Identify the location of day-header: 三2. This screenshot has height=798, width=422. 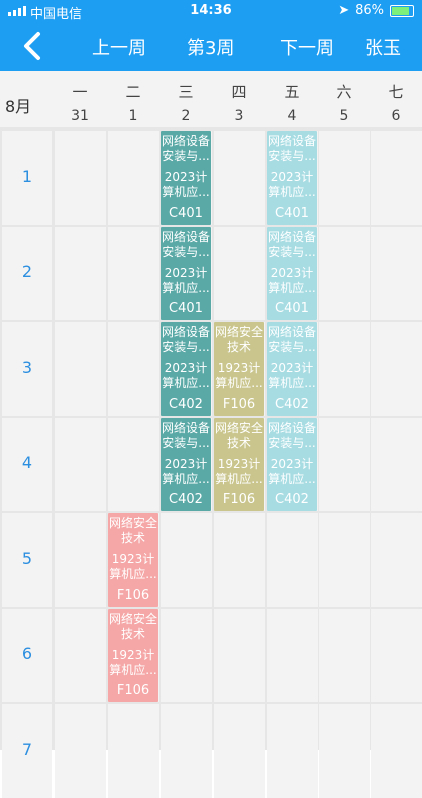
(186, 102).